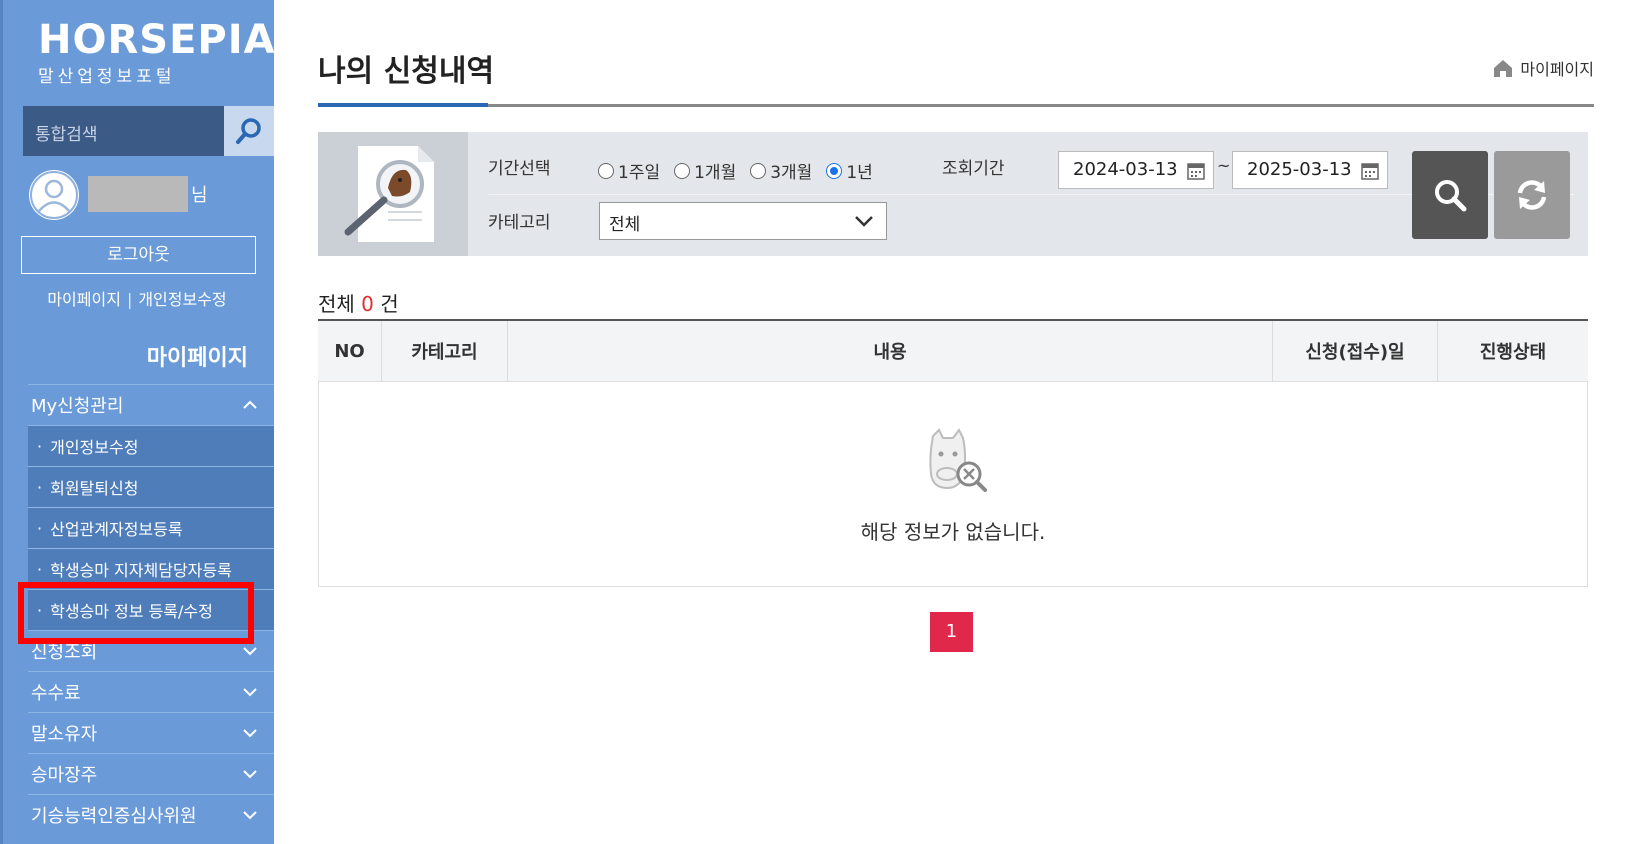 This screenshot has height=844, width=1627. What do you see at coordinates (715, 173) in the screenshot?
I see `radio-label: 1개월` at bounding box center [715, 173].